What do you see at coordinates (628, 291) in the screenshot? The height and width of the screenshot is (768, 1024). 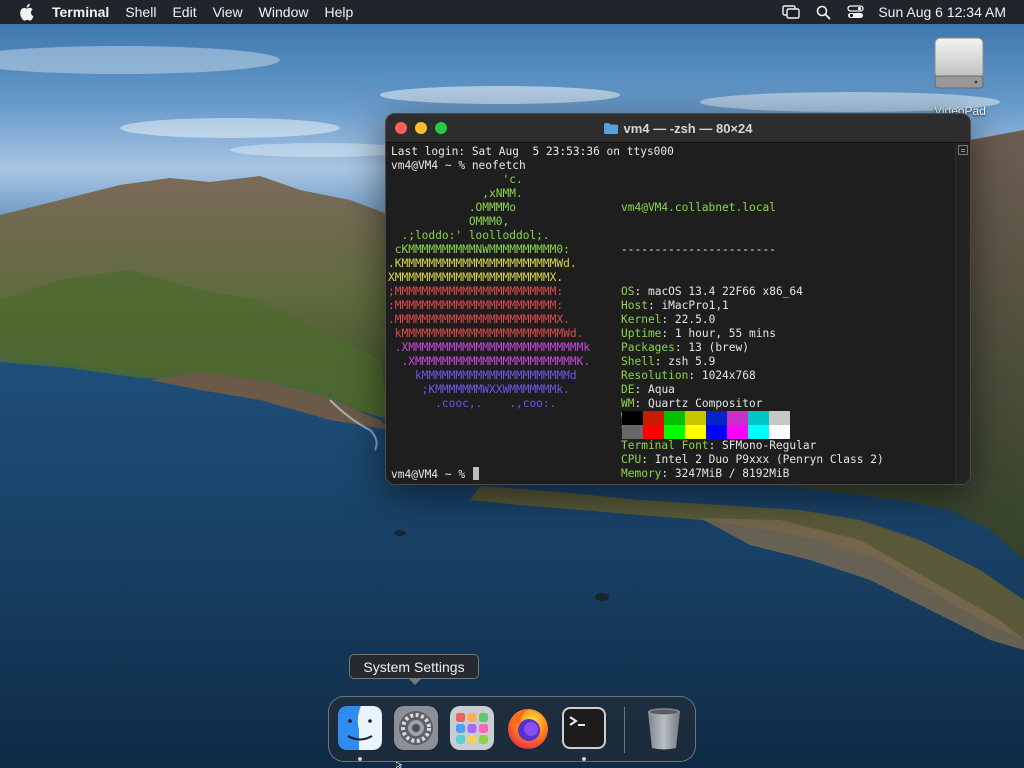 I see `info-key: OS` at bounding box center [628, 291].